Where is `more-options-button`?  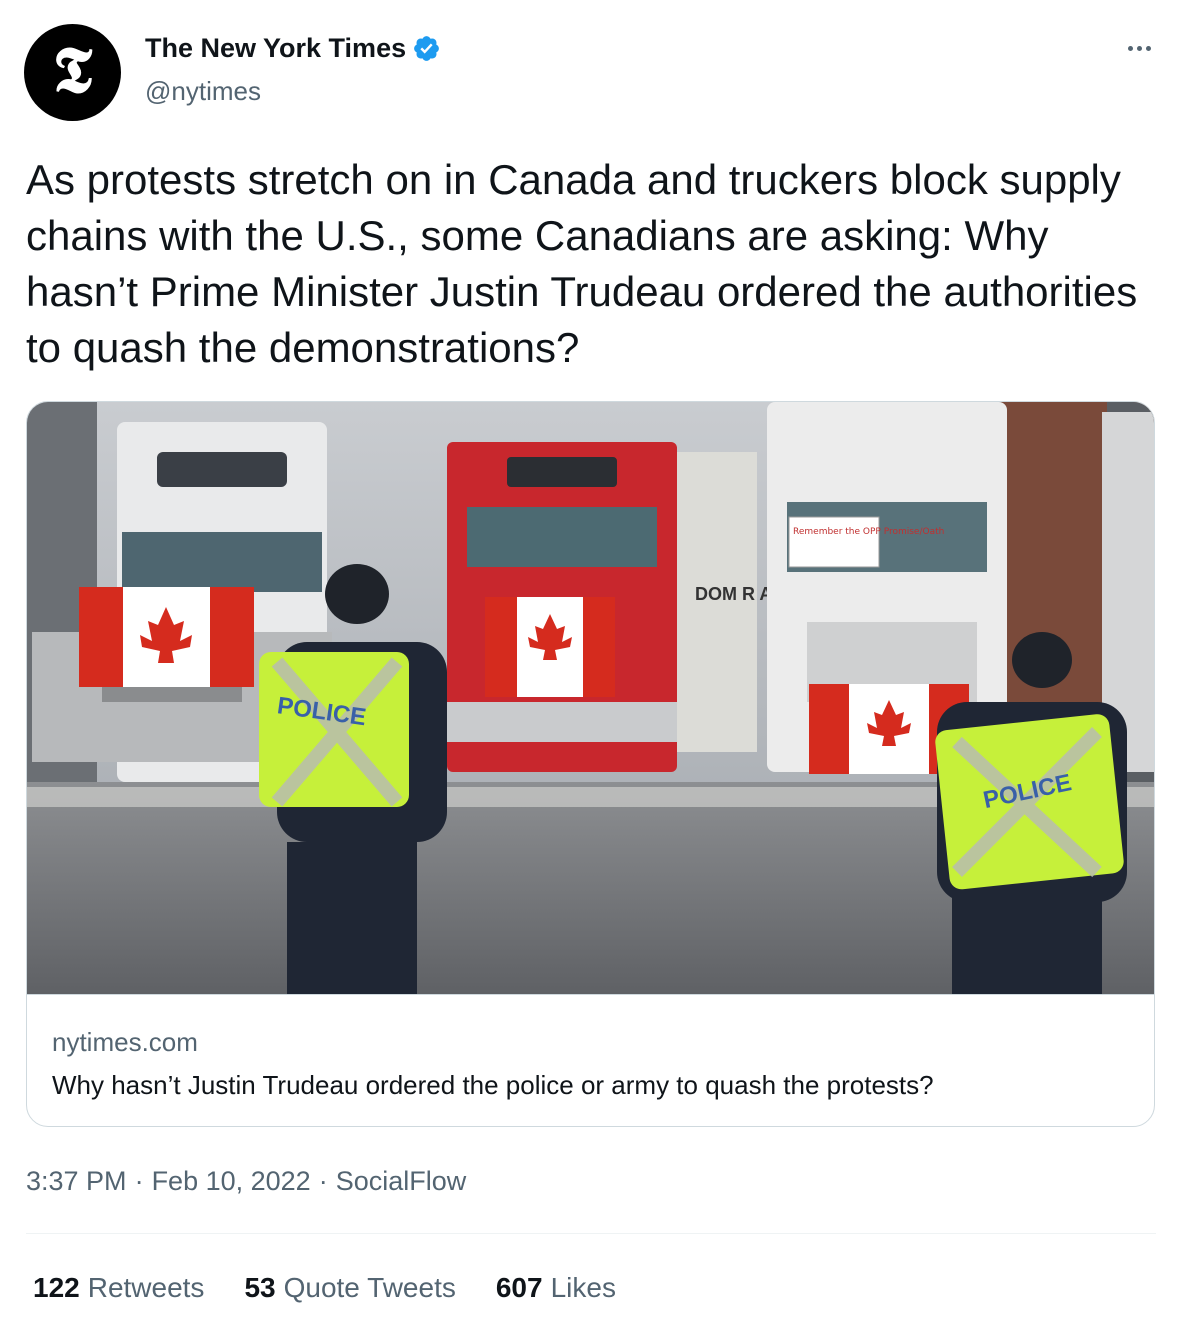 more-options-button is located at coordinates (1139, 48).